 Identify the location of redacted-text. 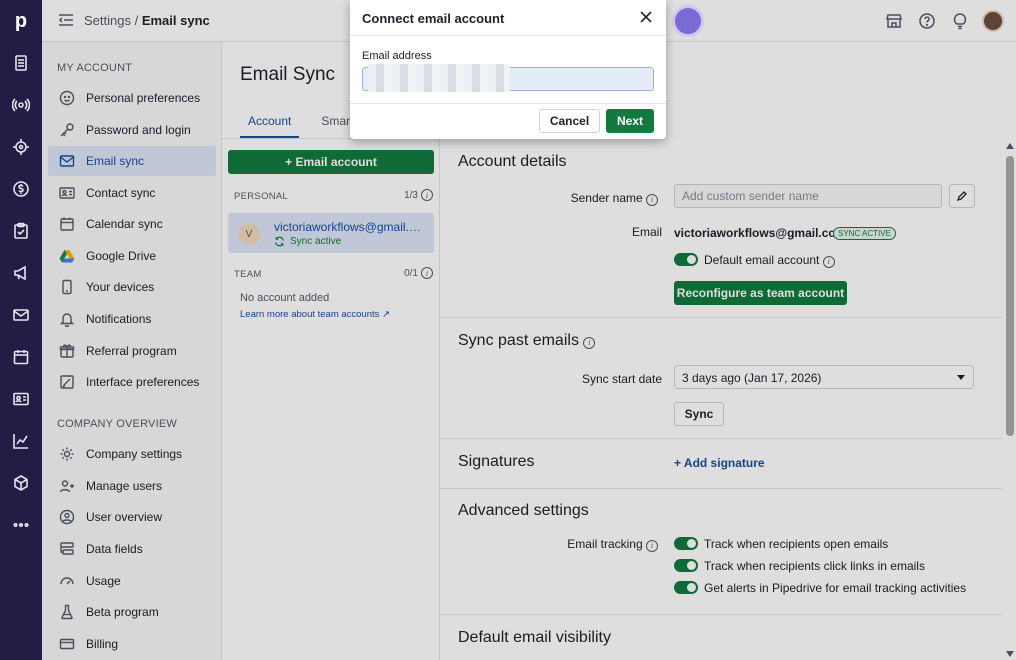
(439, 78).